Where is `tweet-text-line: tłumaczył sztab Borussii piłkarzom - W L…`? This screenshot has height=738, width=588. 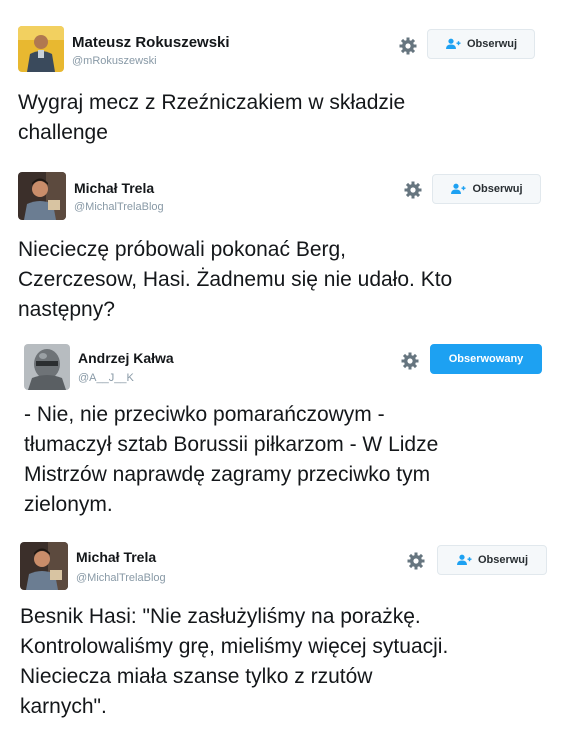 tweet-text-line: tłumaczył sztab Borussii piłkarzom - W L… is located at coordinates (231, 444).